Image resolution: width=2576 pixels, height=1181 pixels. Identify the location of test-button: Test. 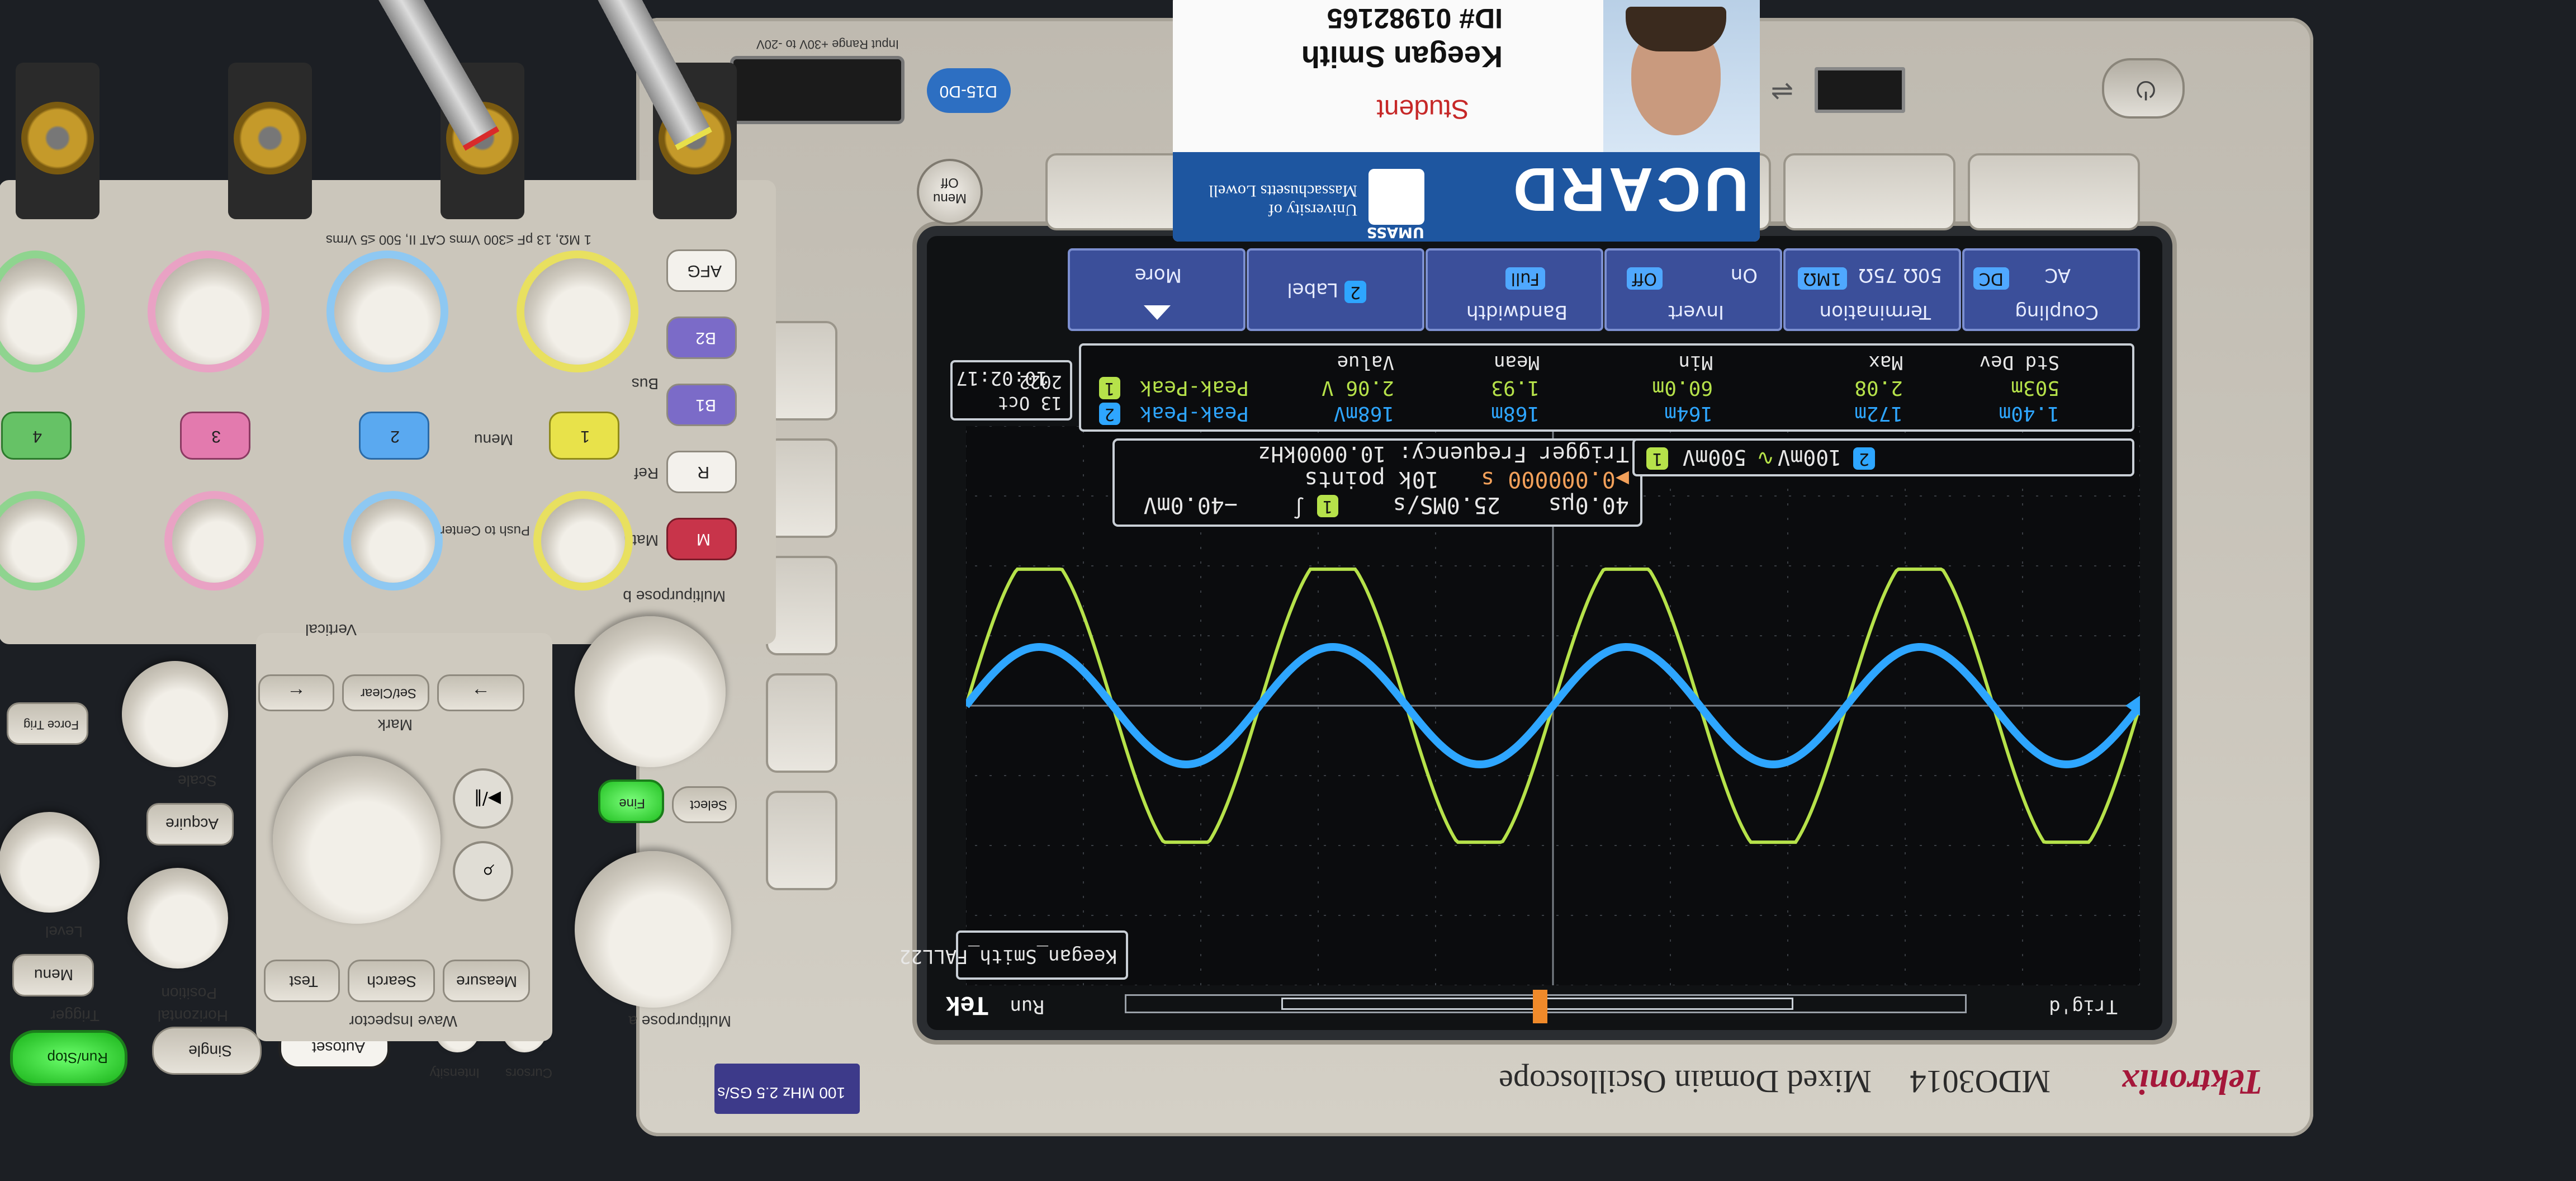
(302, 981).